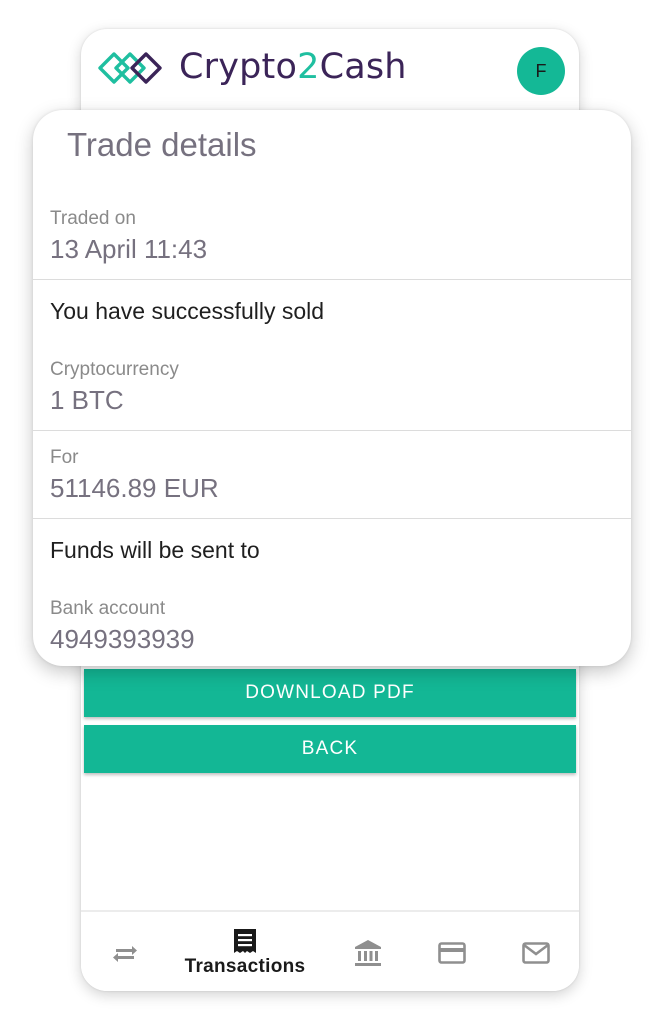 This screenshot has width=664, height=1024. Describe the element at coordinates (541, 71) in the screenshot. I see `avatar: F` at that location.